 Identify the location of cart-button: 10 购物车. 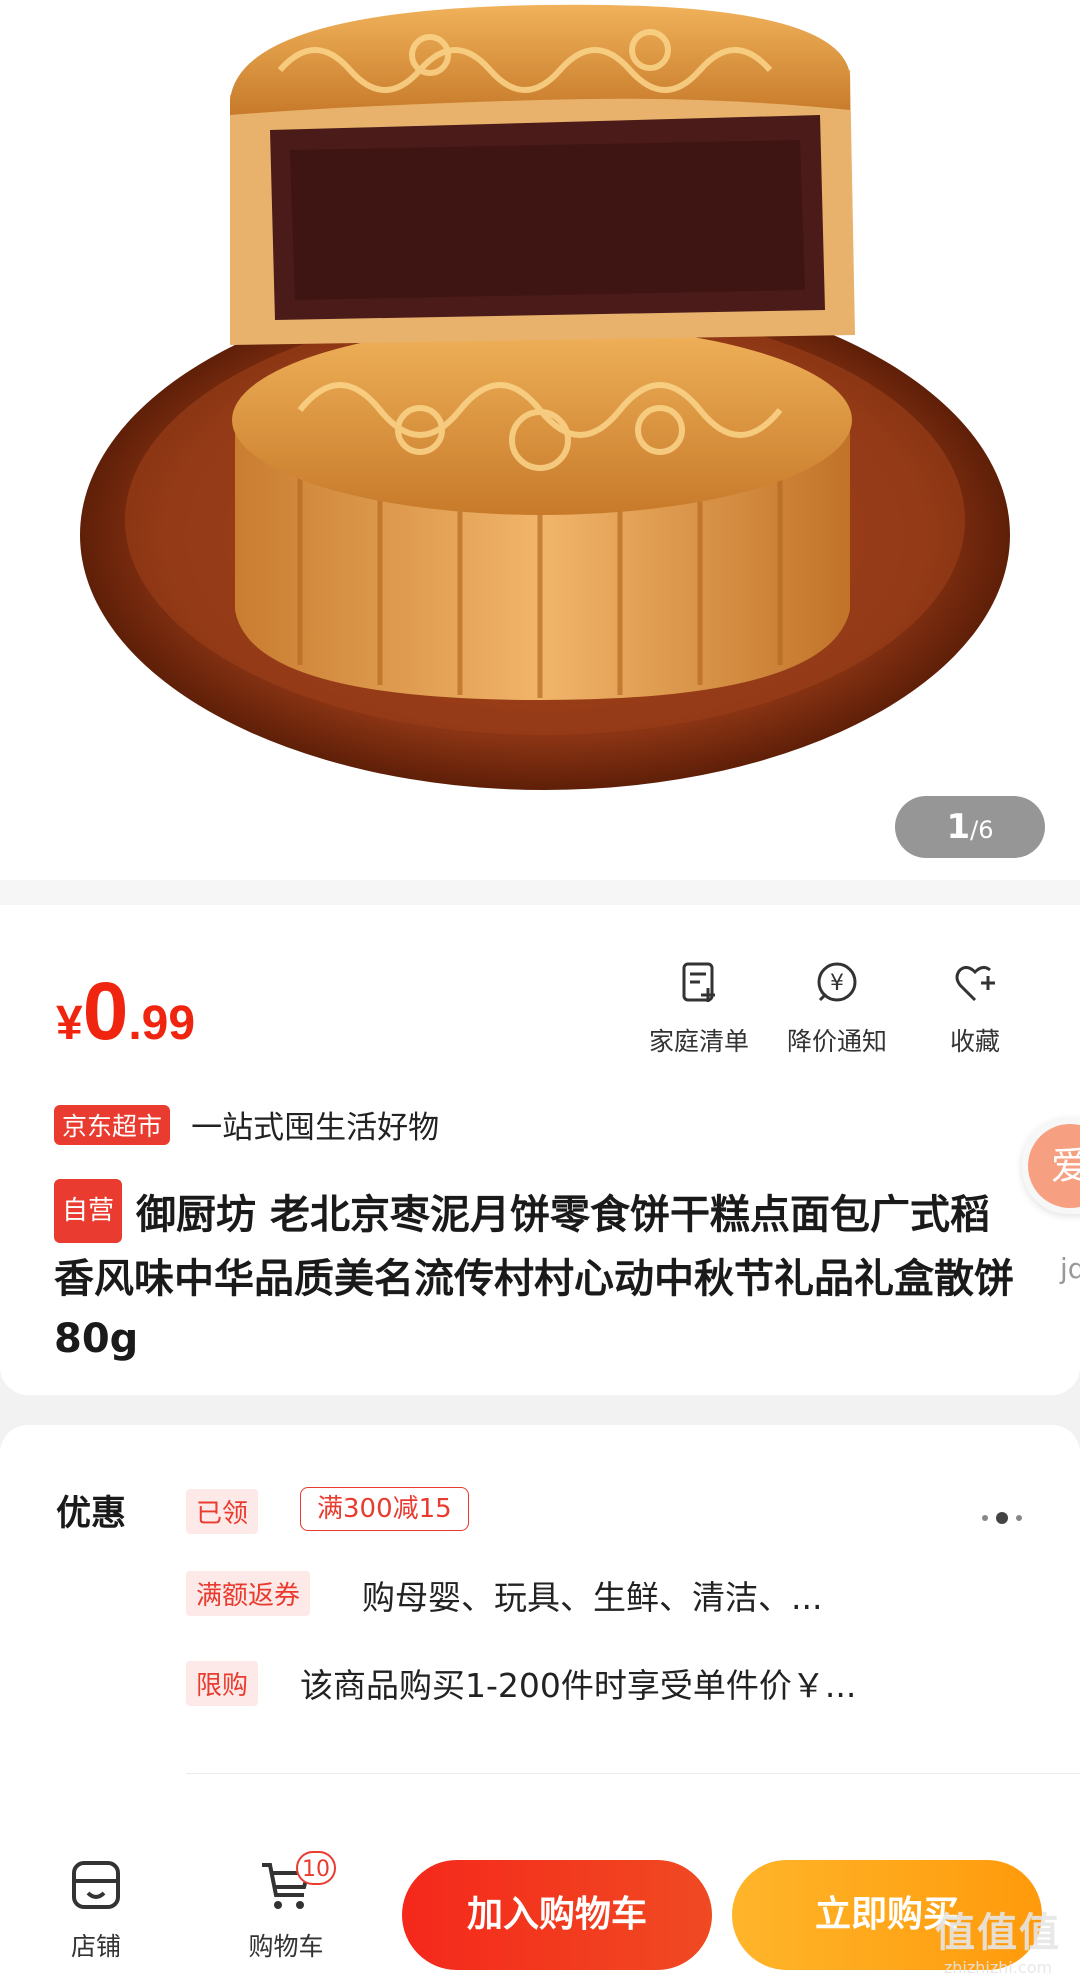
(286, 1907).